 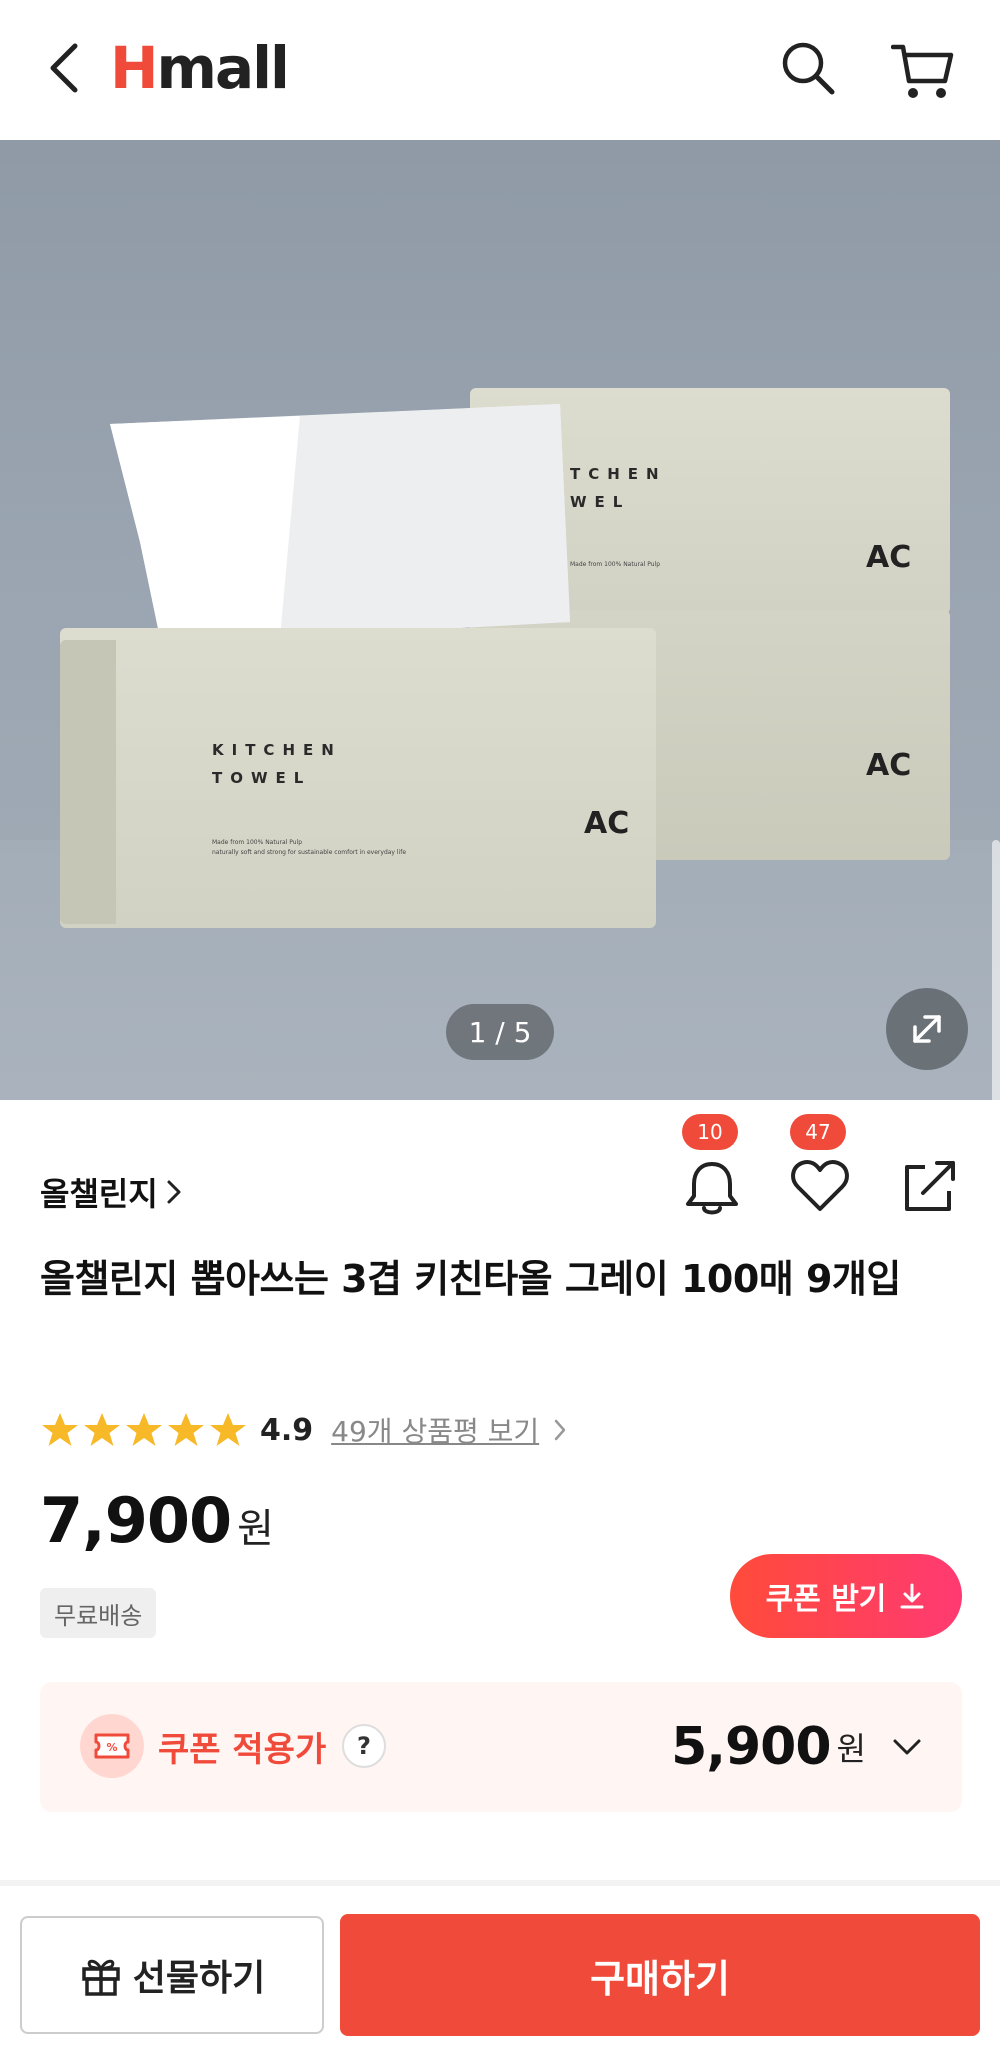 What do you see at coordinates (912, 1596) in the screenshot?
I see `download-icon` at bounding box center [912, 1596].